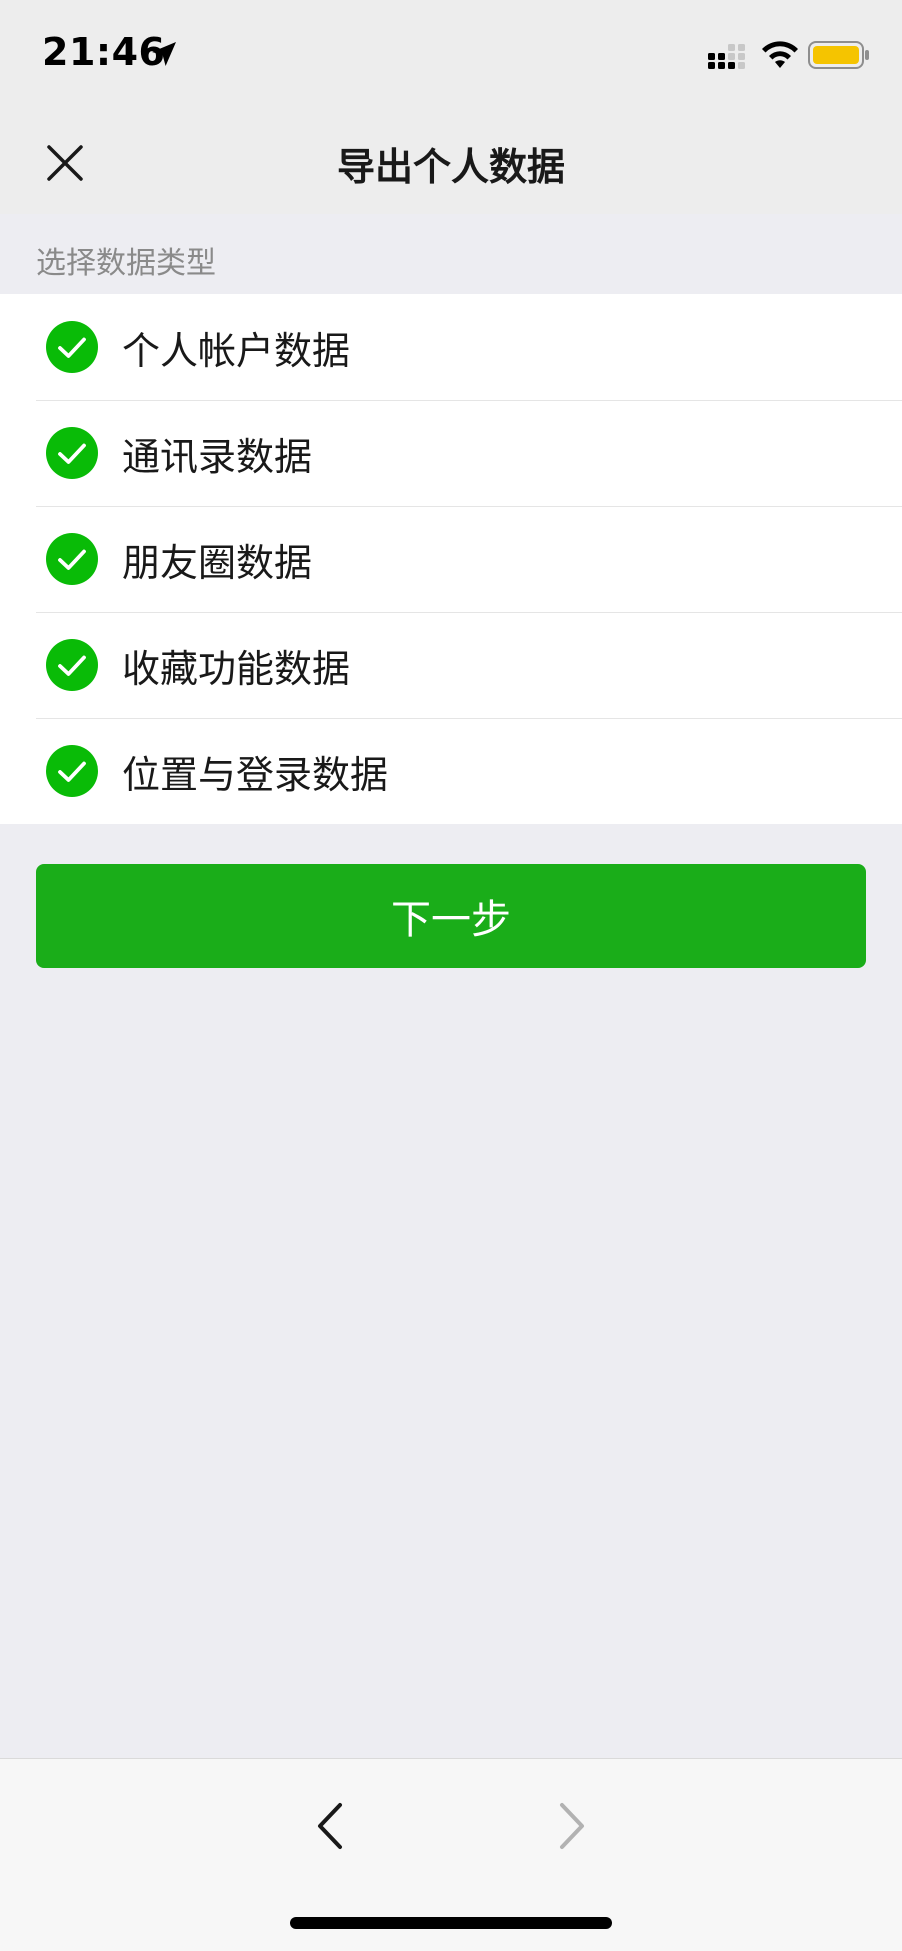 This screenshot has width=902, height=1951. I want to click on option-account-data: 个人帐户数据, so click(451, 347).